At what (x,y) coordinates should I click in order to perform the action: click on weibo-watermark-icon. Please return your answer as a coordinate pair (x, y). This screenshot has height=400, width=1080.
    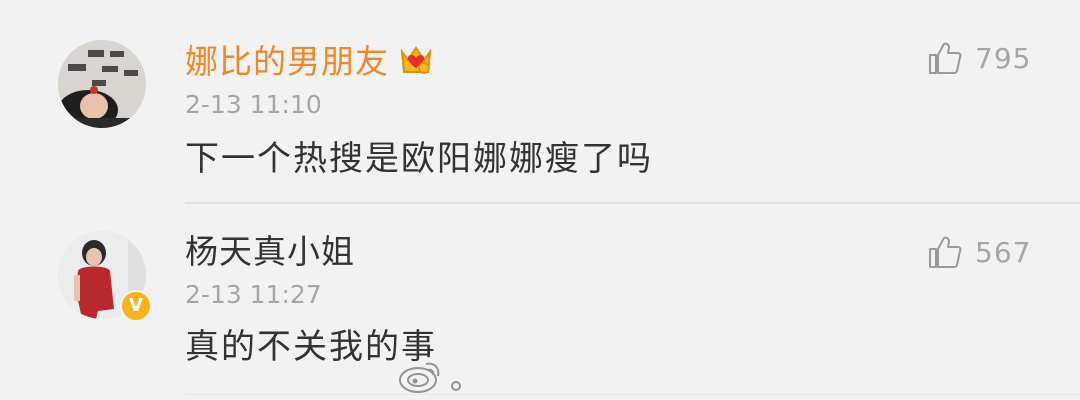
    Looking at the image, I should click on (430, 377).